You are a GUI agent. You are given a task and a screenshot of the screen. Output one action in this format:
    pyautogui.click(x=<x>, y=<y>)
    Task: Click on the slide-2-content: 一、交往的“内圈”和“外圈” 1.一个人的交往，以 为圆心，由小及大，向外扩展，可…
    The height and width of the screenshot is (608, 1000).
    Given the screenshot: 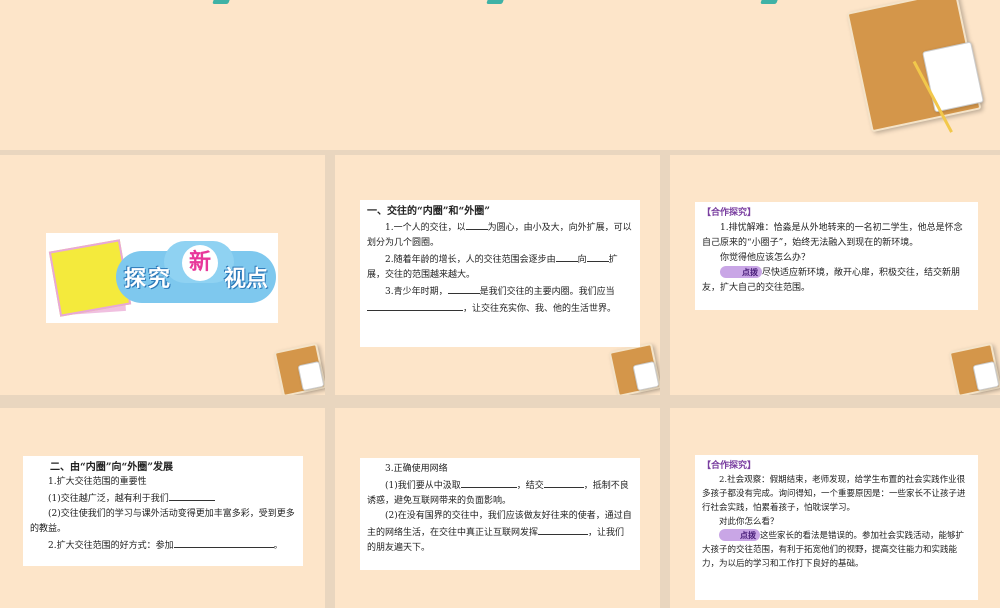 What is the action you would take?
    pyautogui.click(x=500, y=273)
    